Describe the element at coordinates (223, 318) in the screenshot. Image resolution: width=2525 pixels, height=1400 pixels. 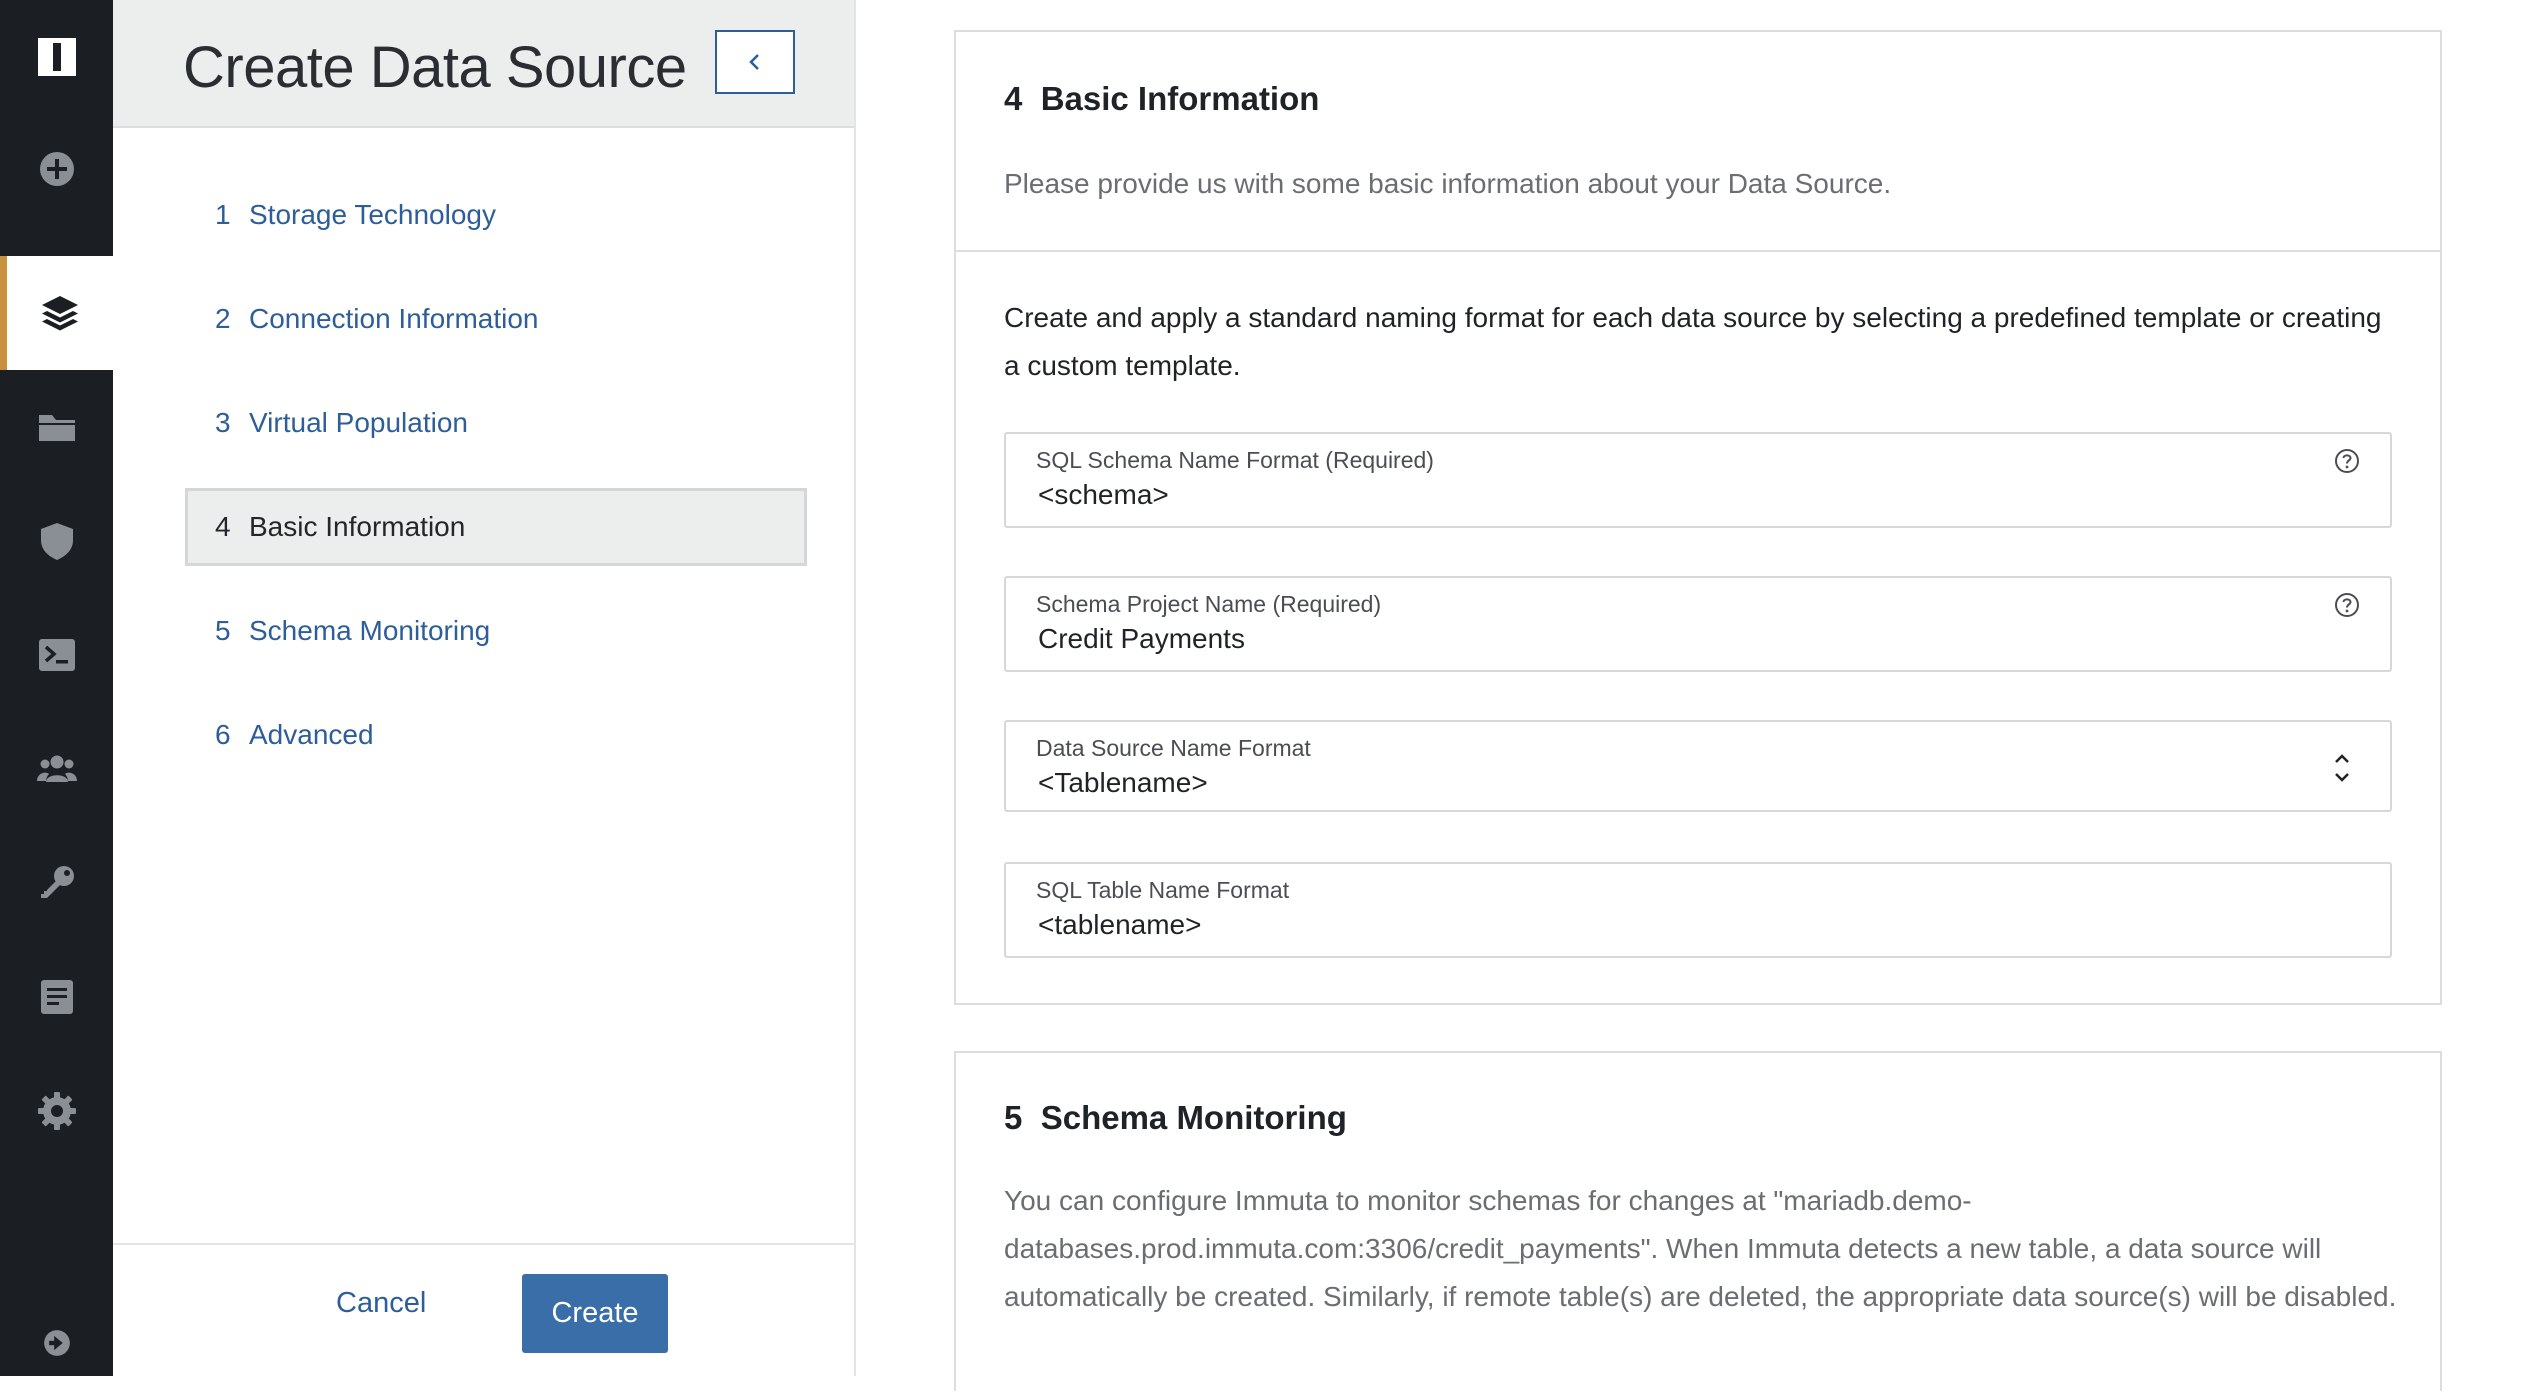
I see `step-number: 2` at that location.